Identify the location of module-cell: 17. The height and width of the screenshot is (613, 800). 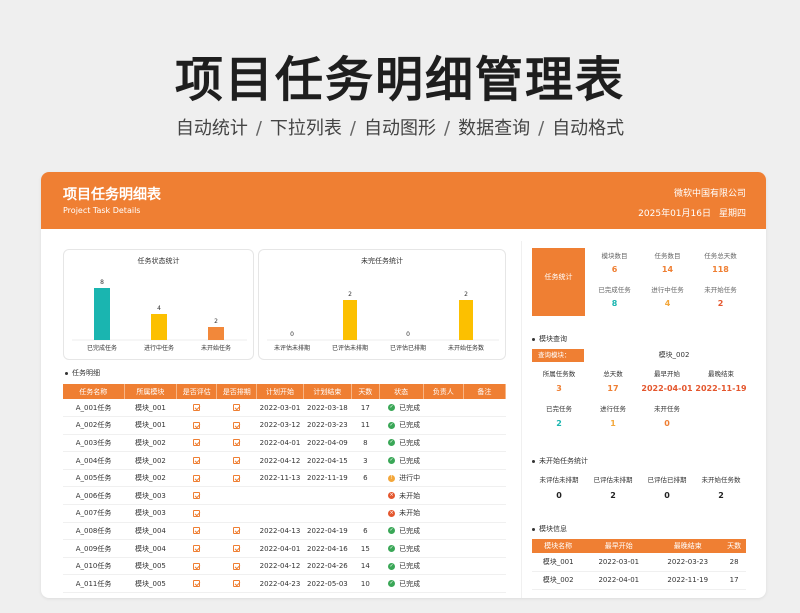
(734, 580).